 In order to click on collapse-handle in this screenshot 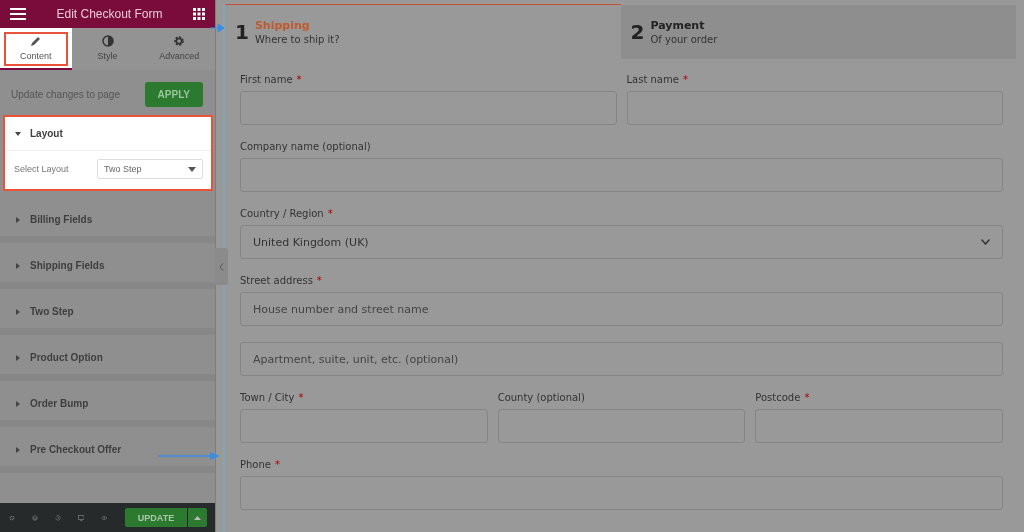, I will do `click(221, 266)`.